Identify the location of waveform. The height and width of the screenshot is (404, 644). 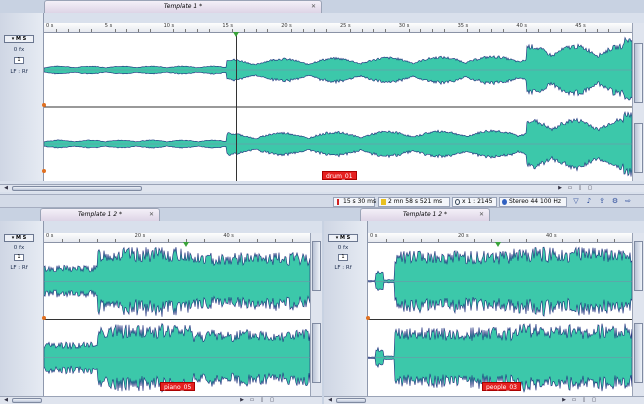
(500, 319).